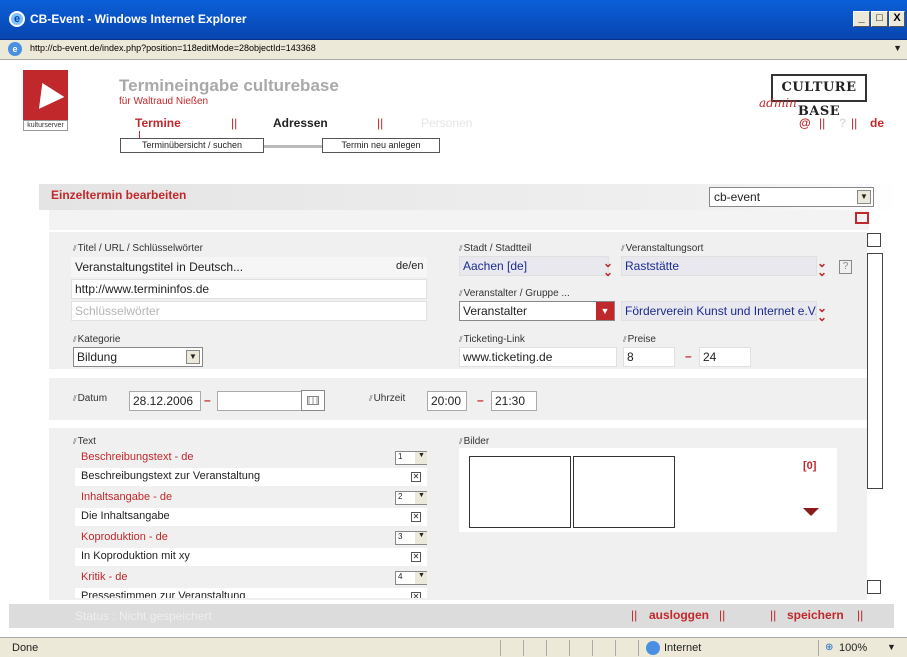 This screenshot has height=657, width=907. Describe the element at coordinates (300, 123) in the screenshot. I see `tab-adressen: Adressen` at that location.